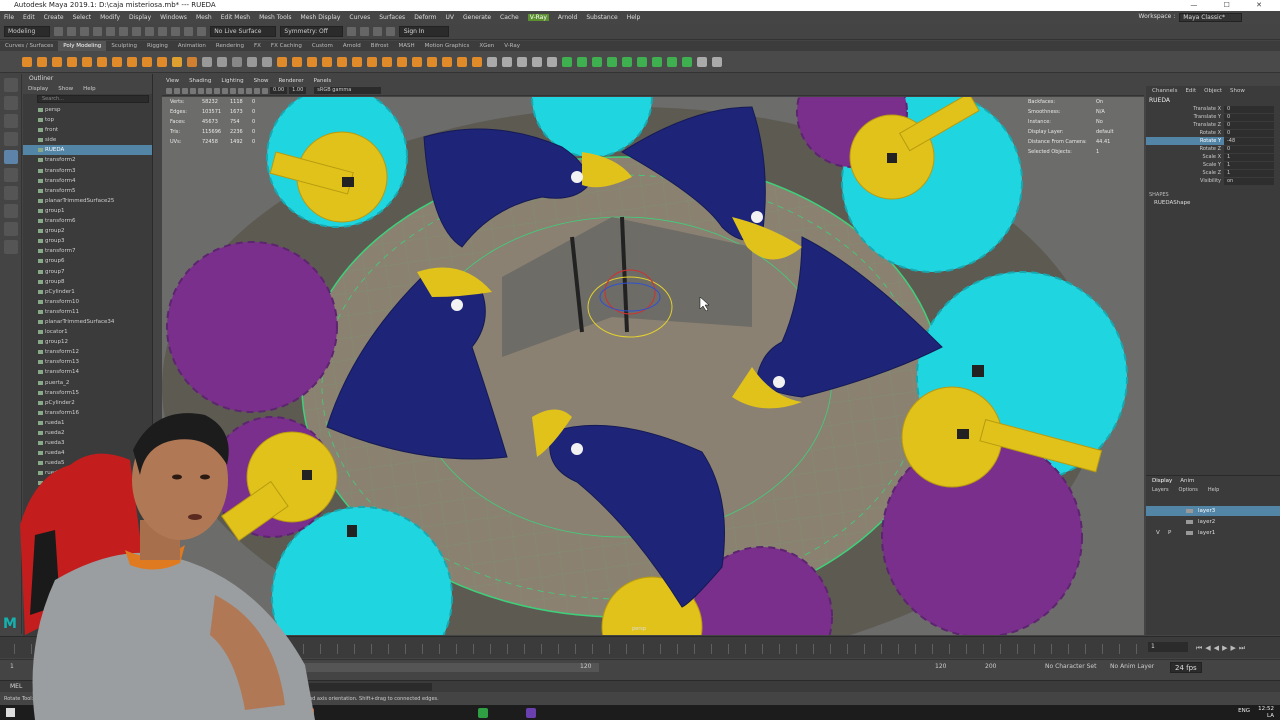  I want to click on outliner-item: side, so click(87, 140).